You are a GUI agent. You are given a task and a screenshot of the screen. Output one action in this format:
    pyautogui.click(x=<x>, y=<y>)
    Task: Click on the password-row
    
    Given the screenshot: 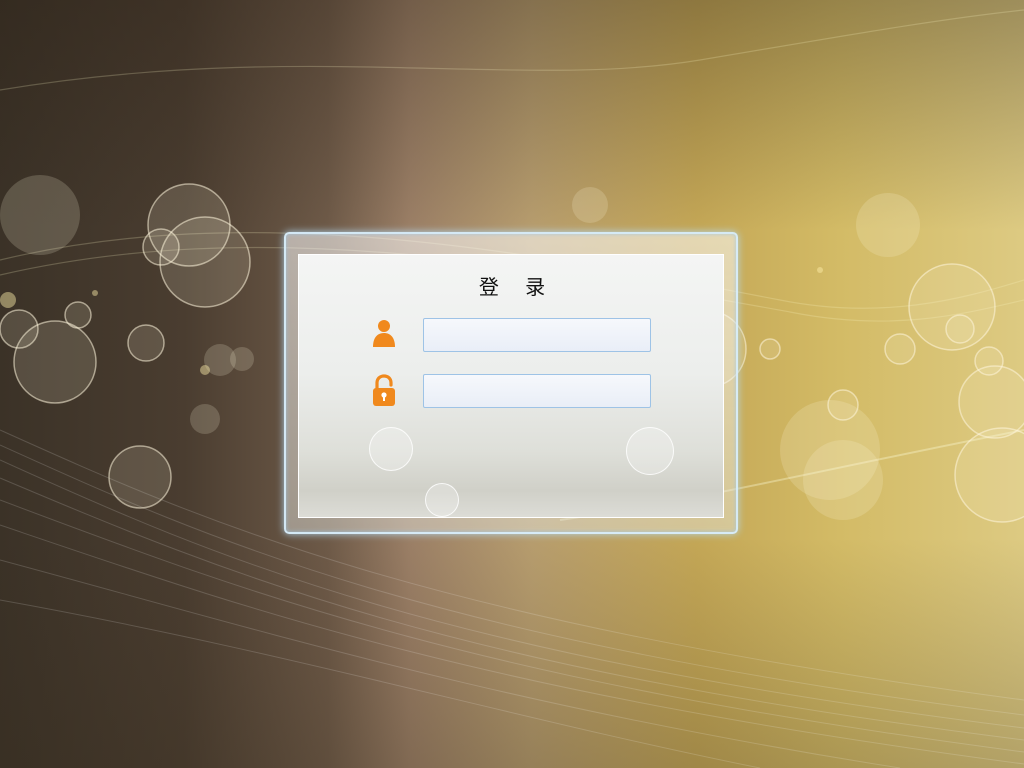 What is the action you would take?
    pyautogui.click(x=514, y=391)
    